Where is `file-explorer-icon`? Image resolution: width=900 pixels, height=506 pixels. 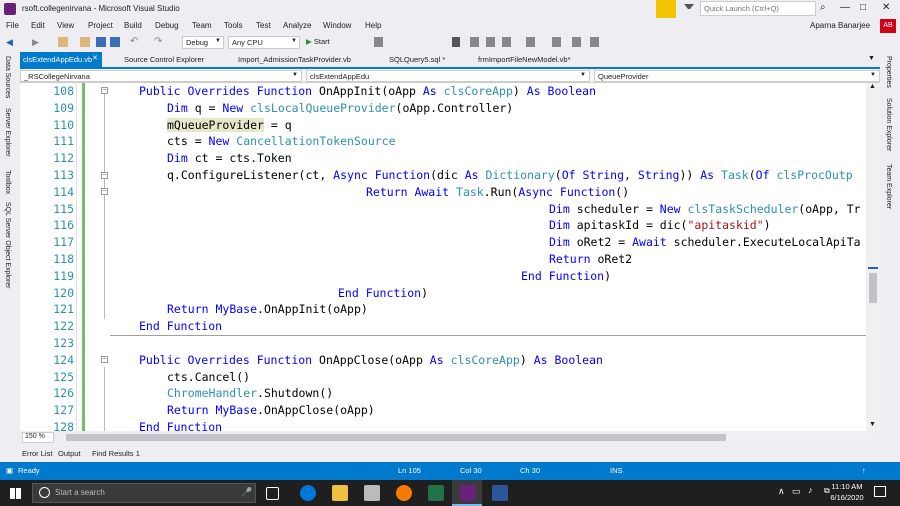
file-explorer-icon is located at coordinates (340, 493).